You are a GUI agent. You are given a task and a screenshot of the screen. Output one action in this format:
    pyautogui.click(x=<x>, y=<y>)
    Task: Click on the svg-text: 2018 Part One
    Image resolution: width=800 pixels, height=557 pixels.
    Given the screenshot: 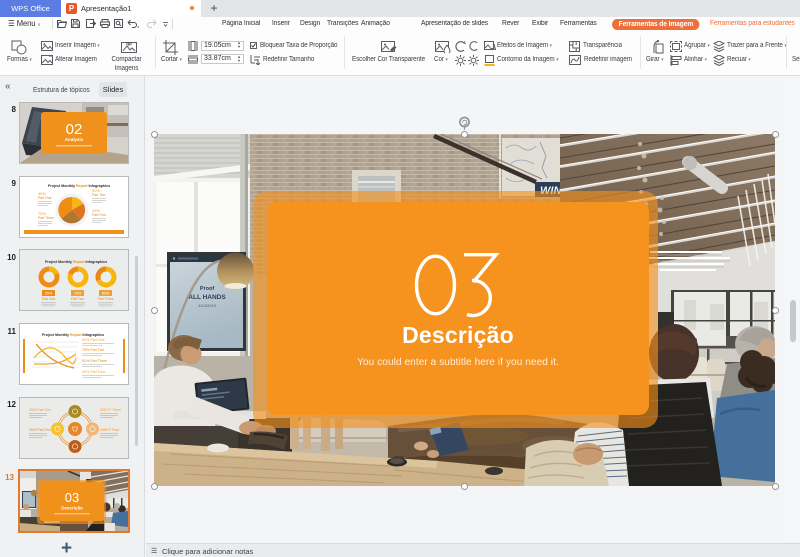 What is the action you would take?
    pyautogui.click(x=40, y=410)
    